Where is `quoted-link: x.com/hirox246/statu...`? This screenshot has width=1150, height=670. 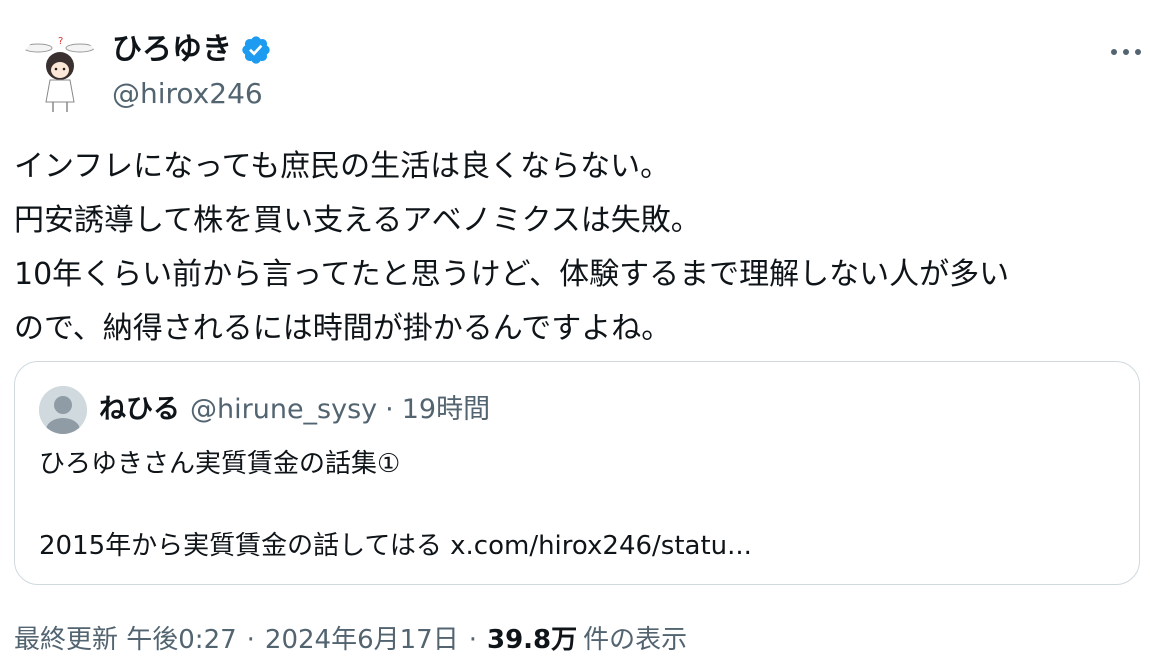
quoted-link: x.com/hirox246/statu... is located at coordinates (601, 546).